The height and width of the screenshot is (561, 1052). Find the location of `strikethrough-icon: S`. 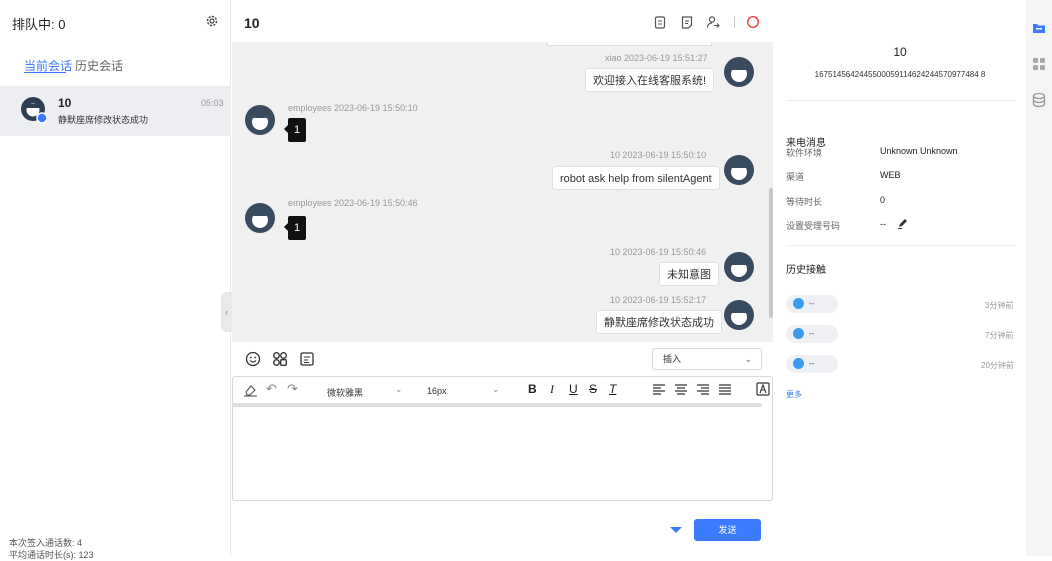

strikethrough-icon: S is located at coordinates (593, 389).